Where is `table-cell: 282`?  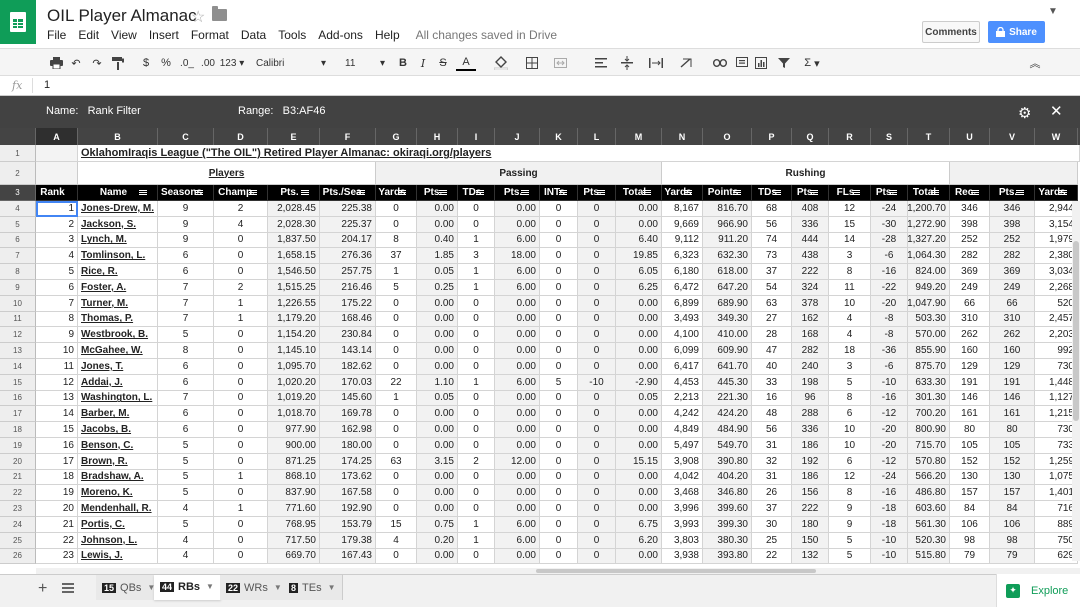 table-cell: 282 is located at coordinates (970, 256).